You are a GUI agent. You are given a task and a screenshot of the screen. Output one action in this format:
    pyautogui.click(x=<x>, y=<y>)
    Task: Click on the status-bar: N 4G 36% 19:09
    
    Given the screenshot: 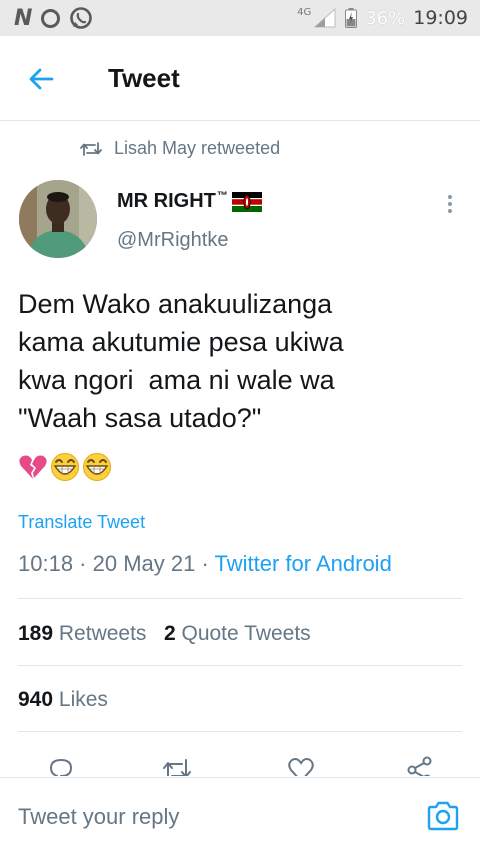 What is the action you would take?
    pyautogui.click(x=240, y=18)
    